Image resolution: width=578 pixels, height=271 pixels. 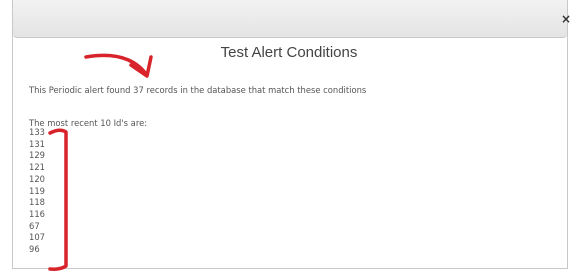 I want to click on id-item: 120, so click(x=37, y=178).